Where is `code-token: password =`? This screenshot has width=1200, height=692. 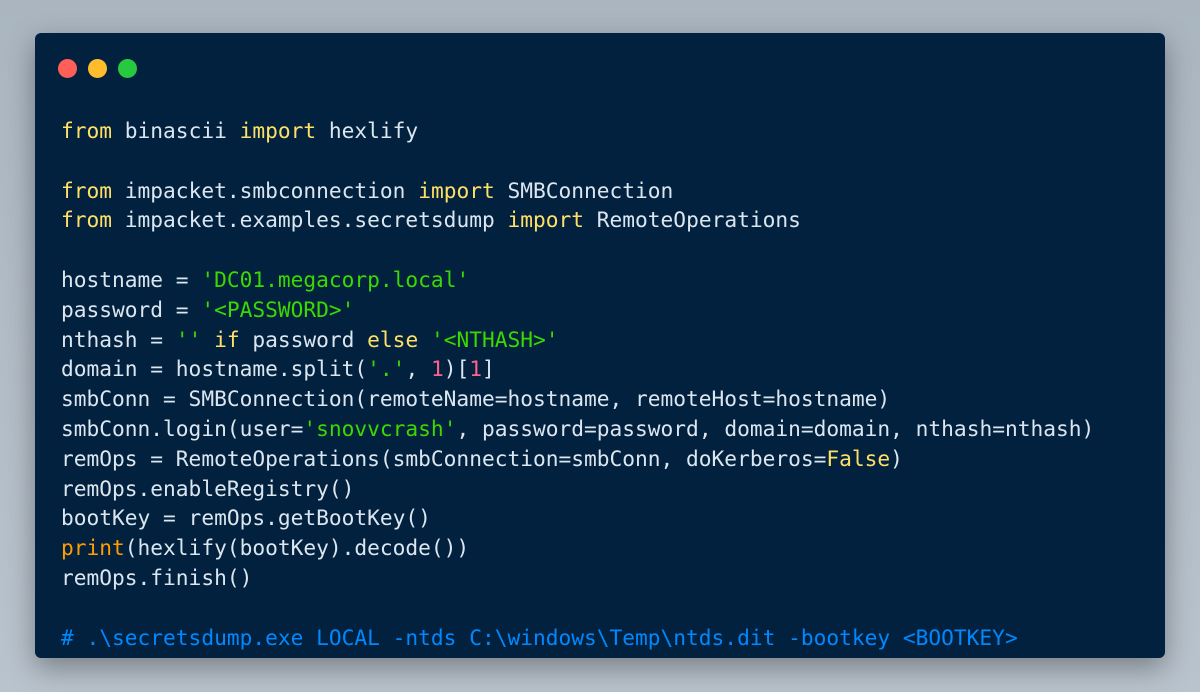
code-token: password = is located at coordinates (131, 309).